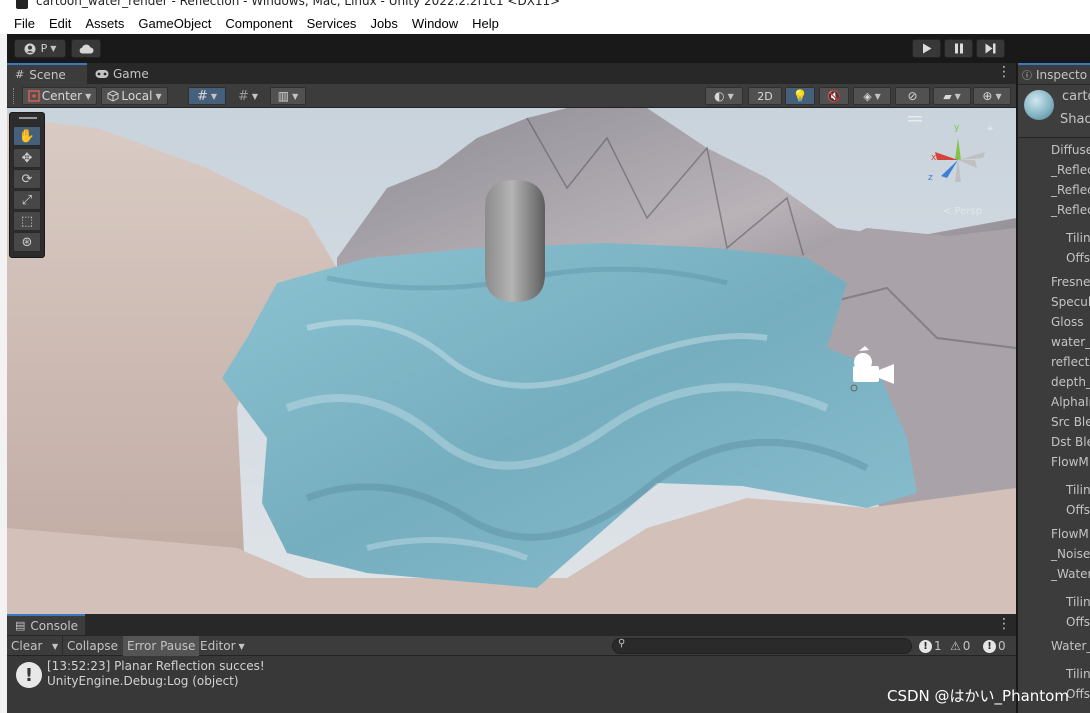 This screenshot has height=713, width=1090. I want to click on play-icon, so click(926, 48).